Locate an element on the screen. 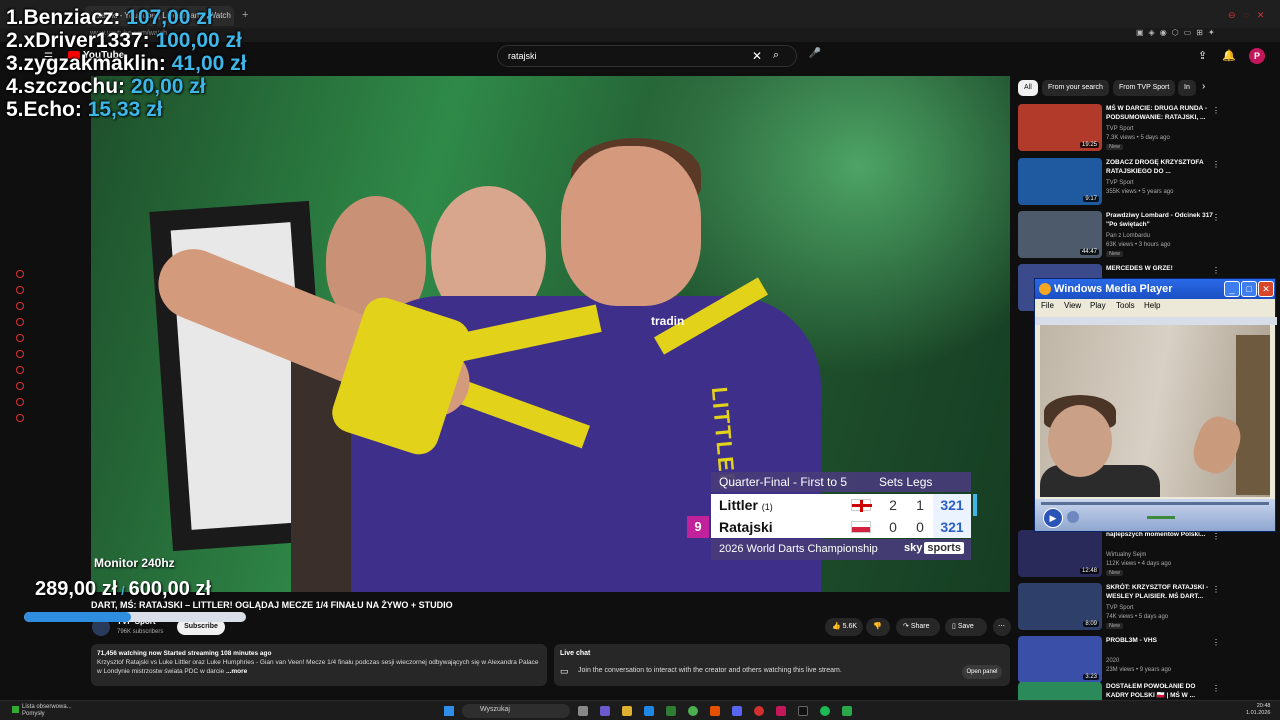 The width and height of the screenshot is (1280, 720). close-button: ✕ is located at coordinates (1266, 289).